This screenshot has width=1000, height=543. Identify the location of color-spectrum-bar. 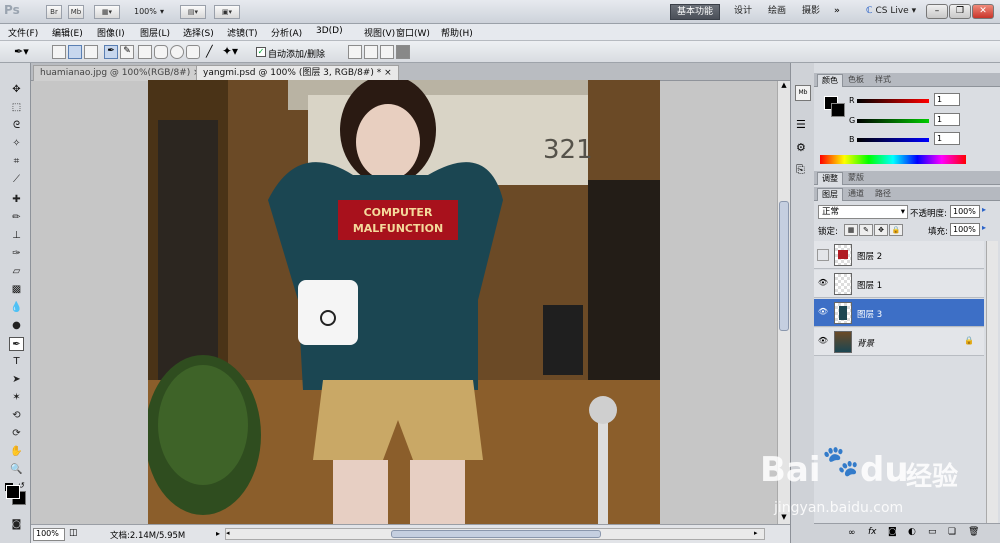
(893, 159).